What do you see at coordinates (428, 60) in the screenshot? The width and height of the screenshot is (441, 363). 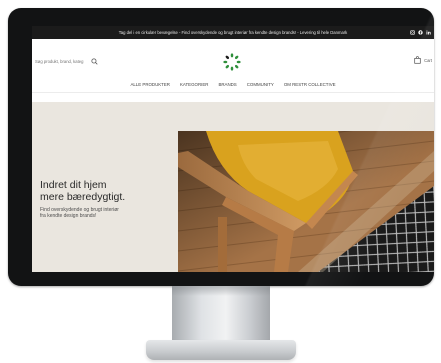 I see `cart-label: Cart` at bounding box center [428, 60].